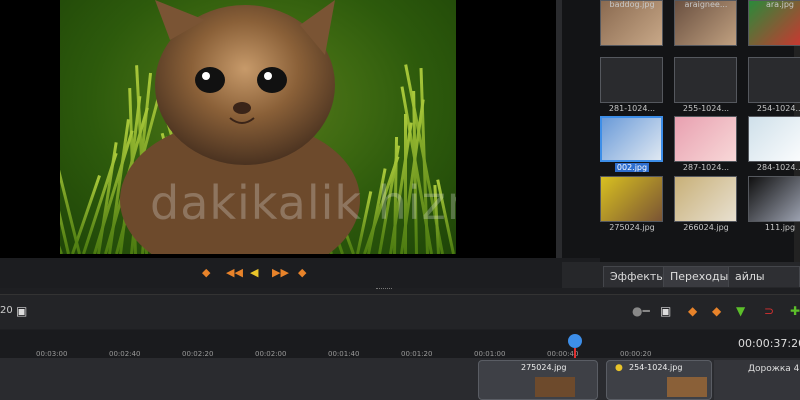 Image resolution: width=800 pixels, height=400 pixels. Describe the element at coordinates (631, 139) in the screenshot. I see `thumbnail-winter` at that location.